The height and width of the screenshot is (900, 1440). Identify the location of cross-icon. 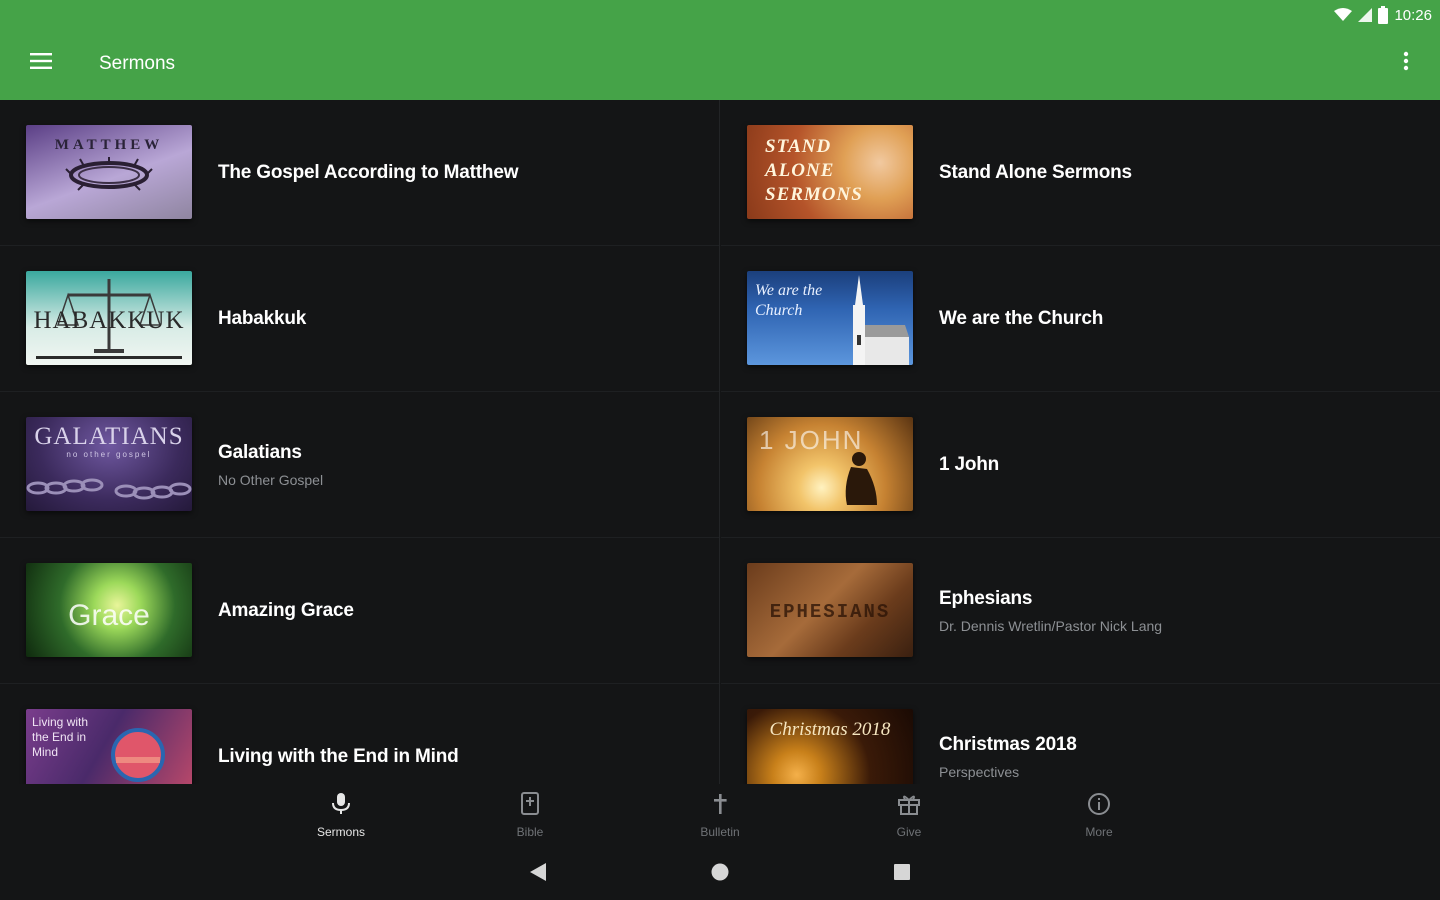
(720, 806).